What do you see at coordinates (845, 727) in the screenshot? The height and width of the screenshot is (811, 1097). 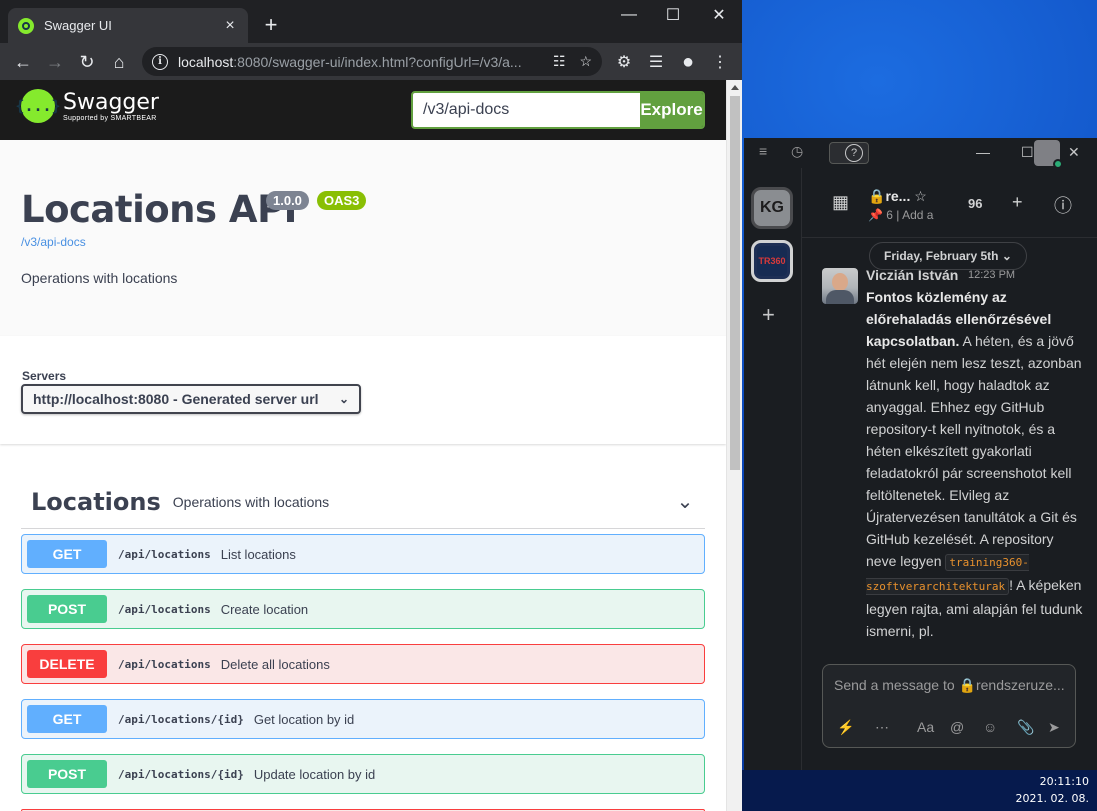 I see `shortcuts-lightning-icon: ⚡` at bounding box center [845, 727].